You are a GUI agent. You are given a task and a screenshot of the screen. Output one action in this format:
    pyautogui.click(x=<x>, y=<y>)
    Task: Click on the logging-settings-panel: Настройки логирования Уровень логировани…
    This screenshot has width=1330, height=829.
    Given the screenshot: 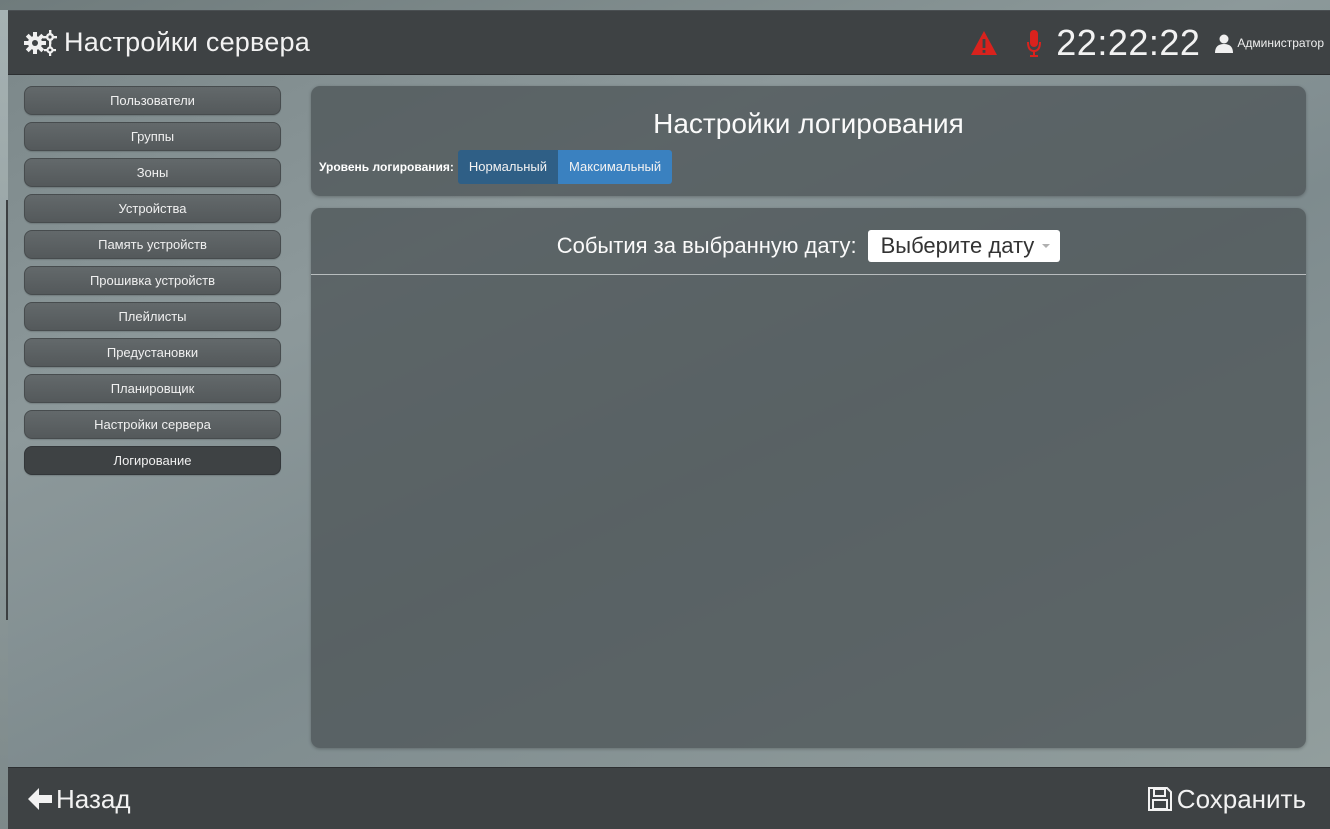 What is the action you would take?
    pyautogui.click(x=808, y=141)
    